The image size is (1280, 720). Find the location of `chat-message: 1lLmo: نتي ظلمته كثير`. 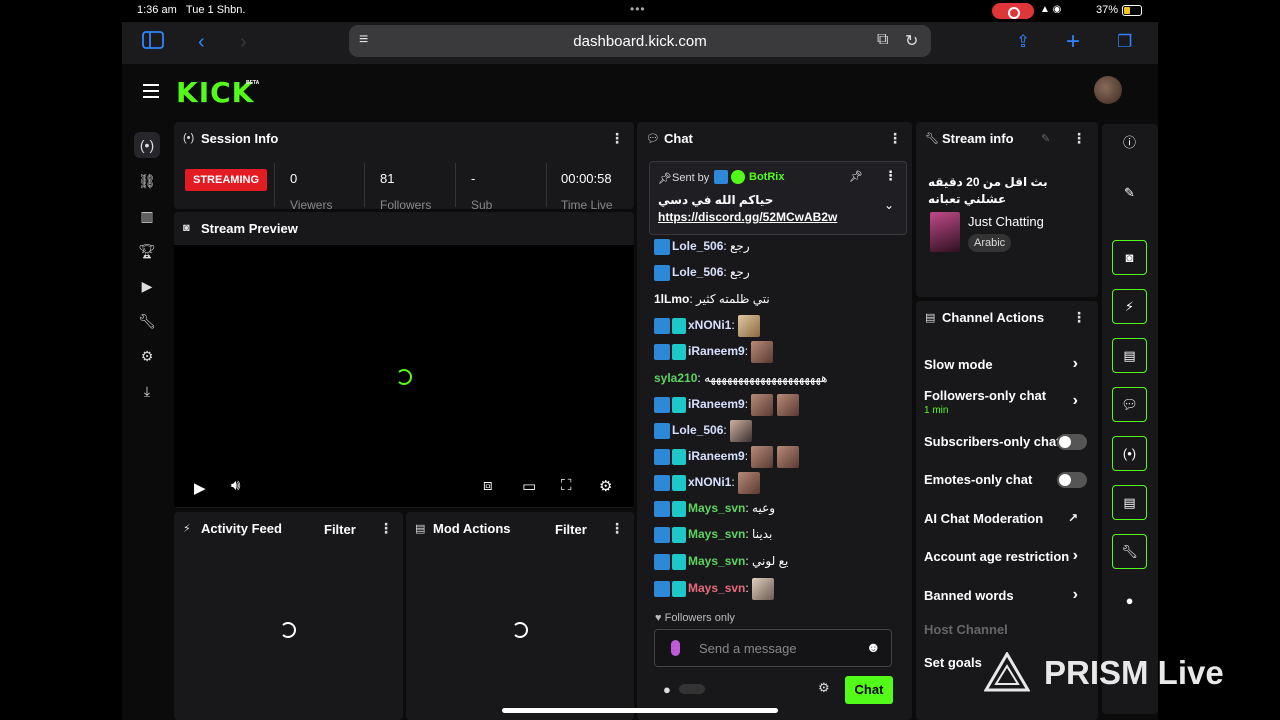

chat-message: 1lLmo: نتي ظلمته كثير is located at coordinates (712, 299).